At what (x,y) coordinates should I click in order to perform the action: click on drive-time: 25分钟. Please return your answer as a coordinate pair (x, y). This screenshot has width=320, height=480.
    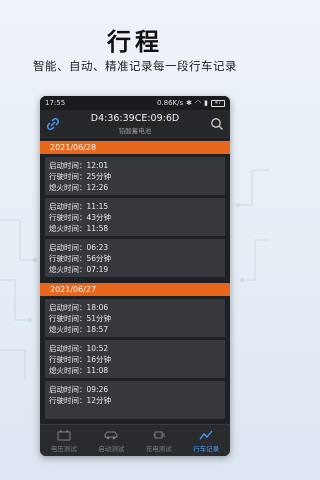
    Looking at the image, I should click on (99, 176).